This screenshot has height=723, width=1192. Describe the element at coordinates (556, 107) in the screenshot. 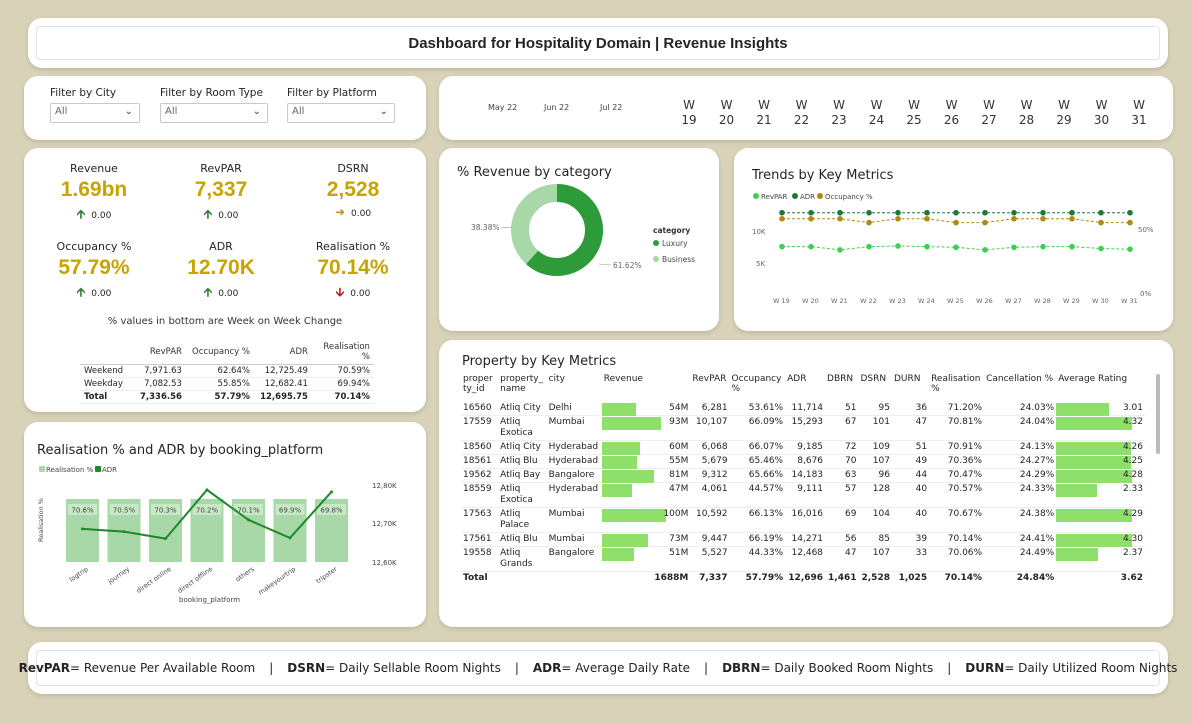

I see `month-jun: Jun 22` at that location.